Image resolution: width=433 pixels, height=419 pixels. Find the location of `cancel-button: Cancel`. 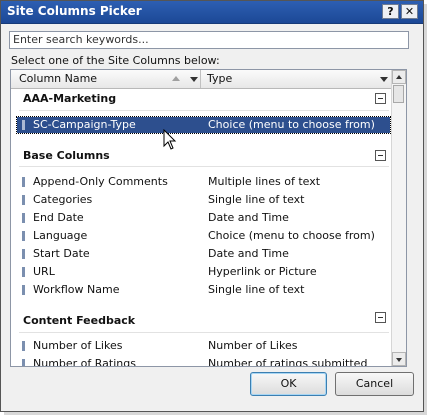

cancel-button: Cancel is located at coordinates (374, 384).